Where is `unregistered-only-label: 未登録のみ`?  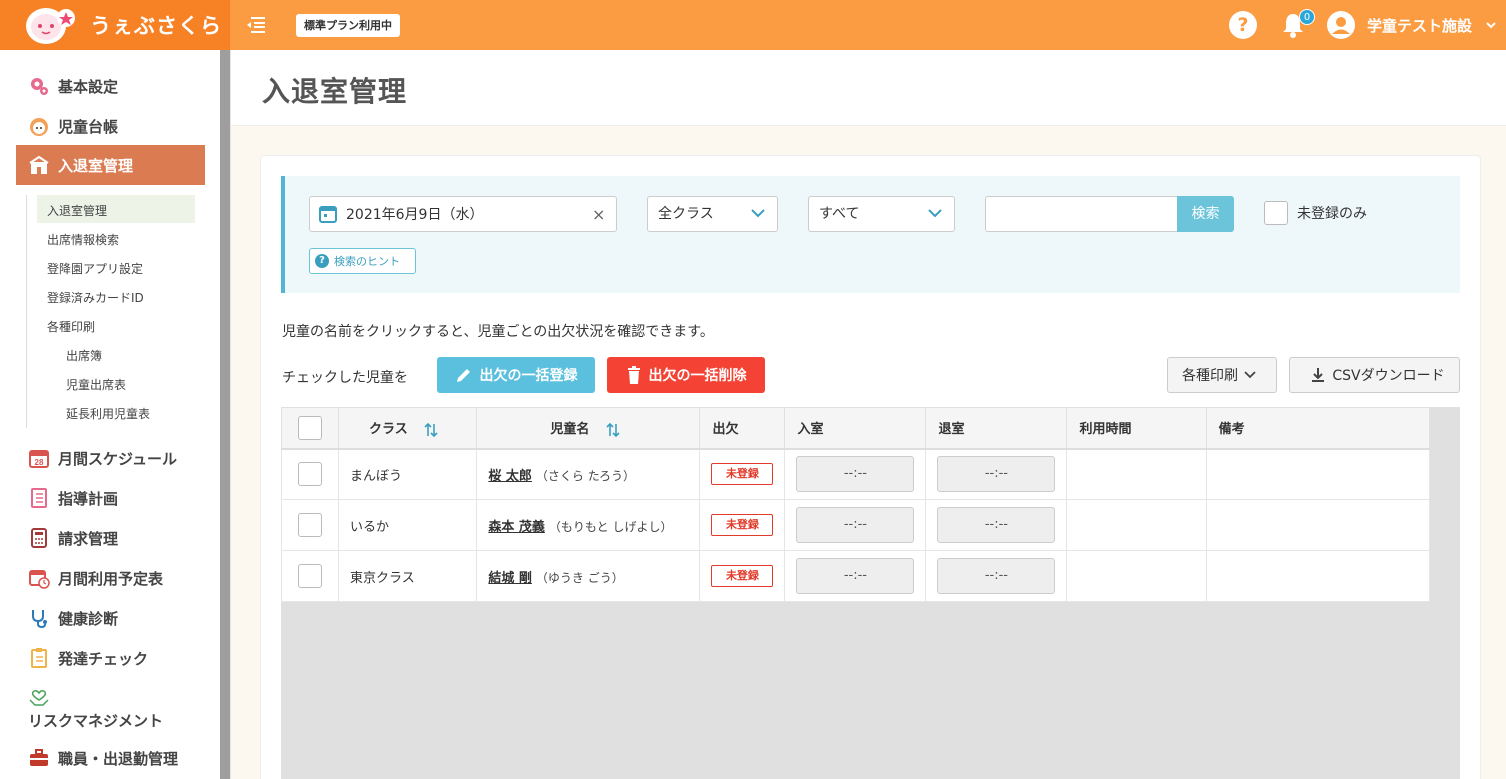 unregistered-only-label: 未登録のみ is located at coordinates (1332, 214).